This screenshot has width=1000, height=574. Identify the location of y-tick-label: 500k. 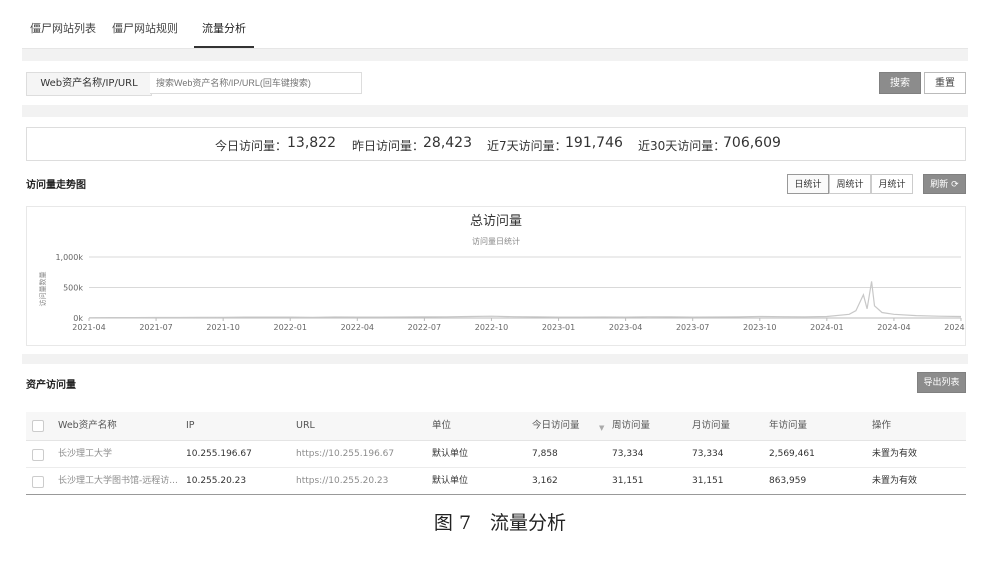
(73, 288).